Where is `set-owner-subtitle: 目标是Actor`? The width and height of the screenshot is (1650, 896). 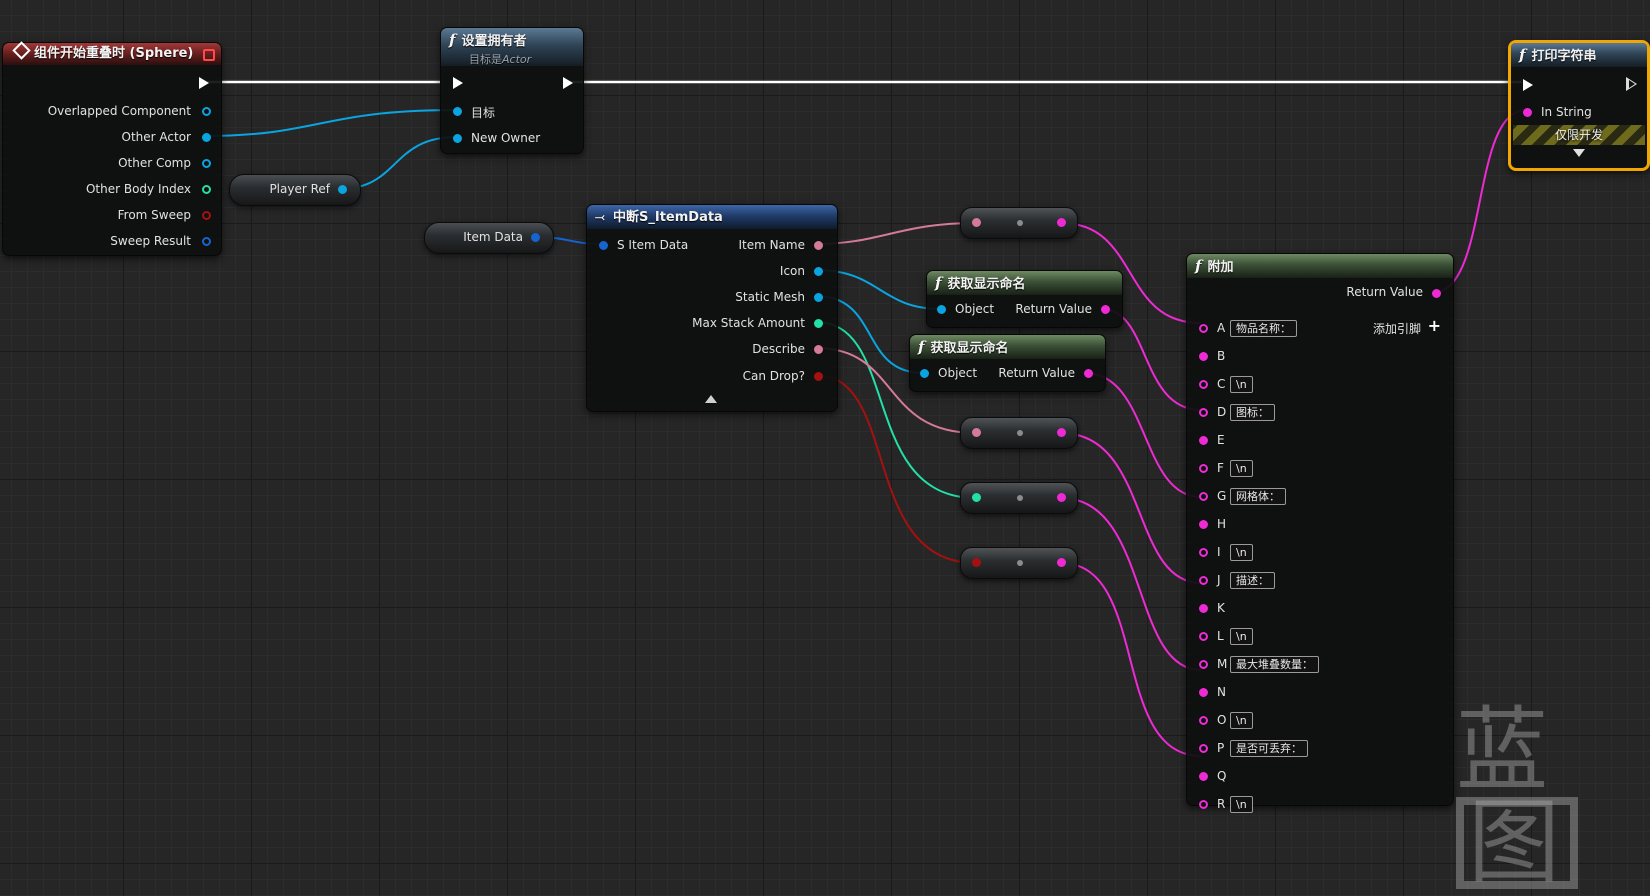 set-owner-subtitle: 目标是Actor is located at coordinates (500, 59).